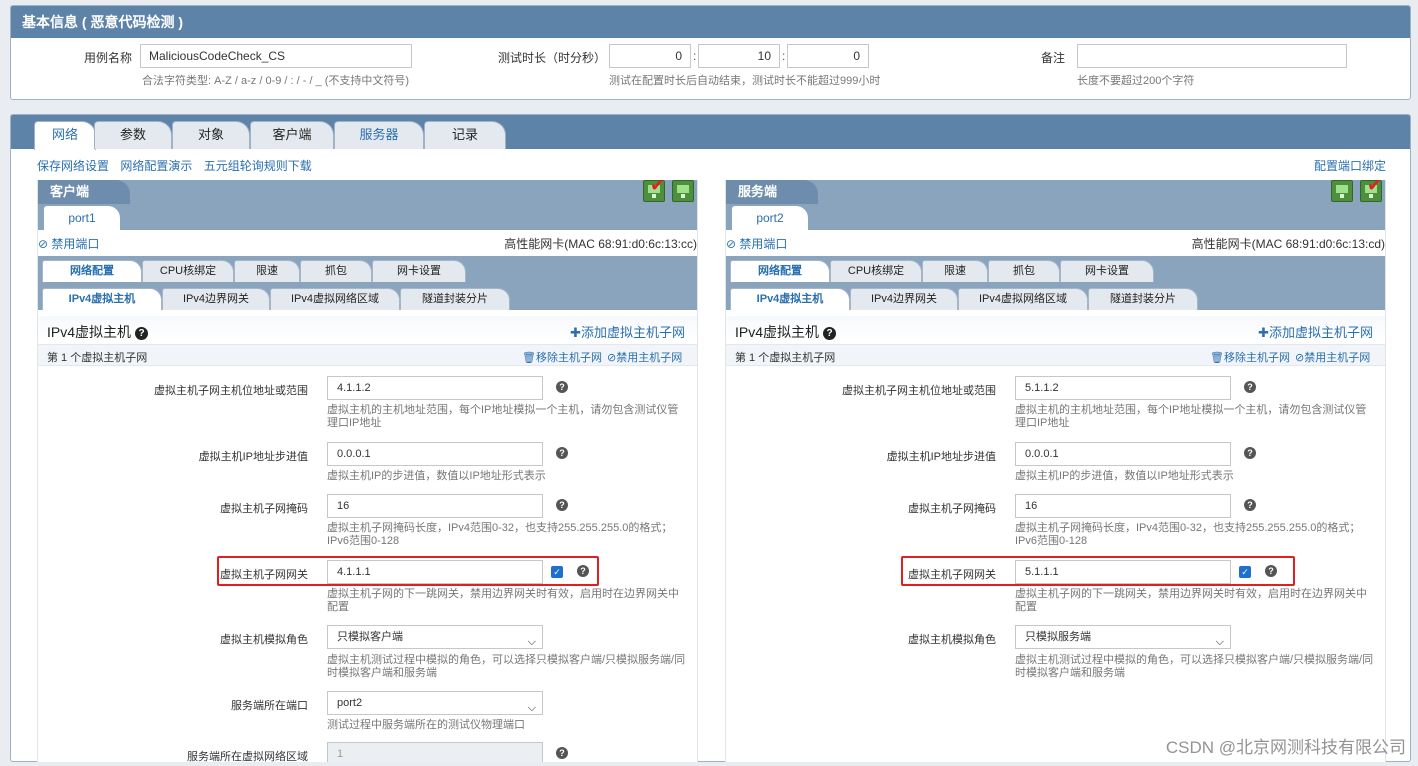 The height and width of the screenshot is (766, 1418). What do you see at coordinates (247, 756) in the screenshot?
I see `server-zone-label: 服务端所在虚拟网络区域` at bounding box center [247, 756].